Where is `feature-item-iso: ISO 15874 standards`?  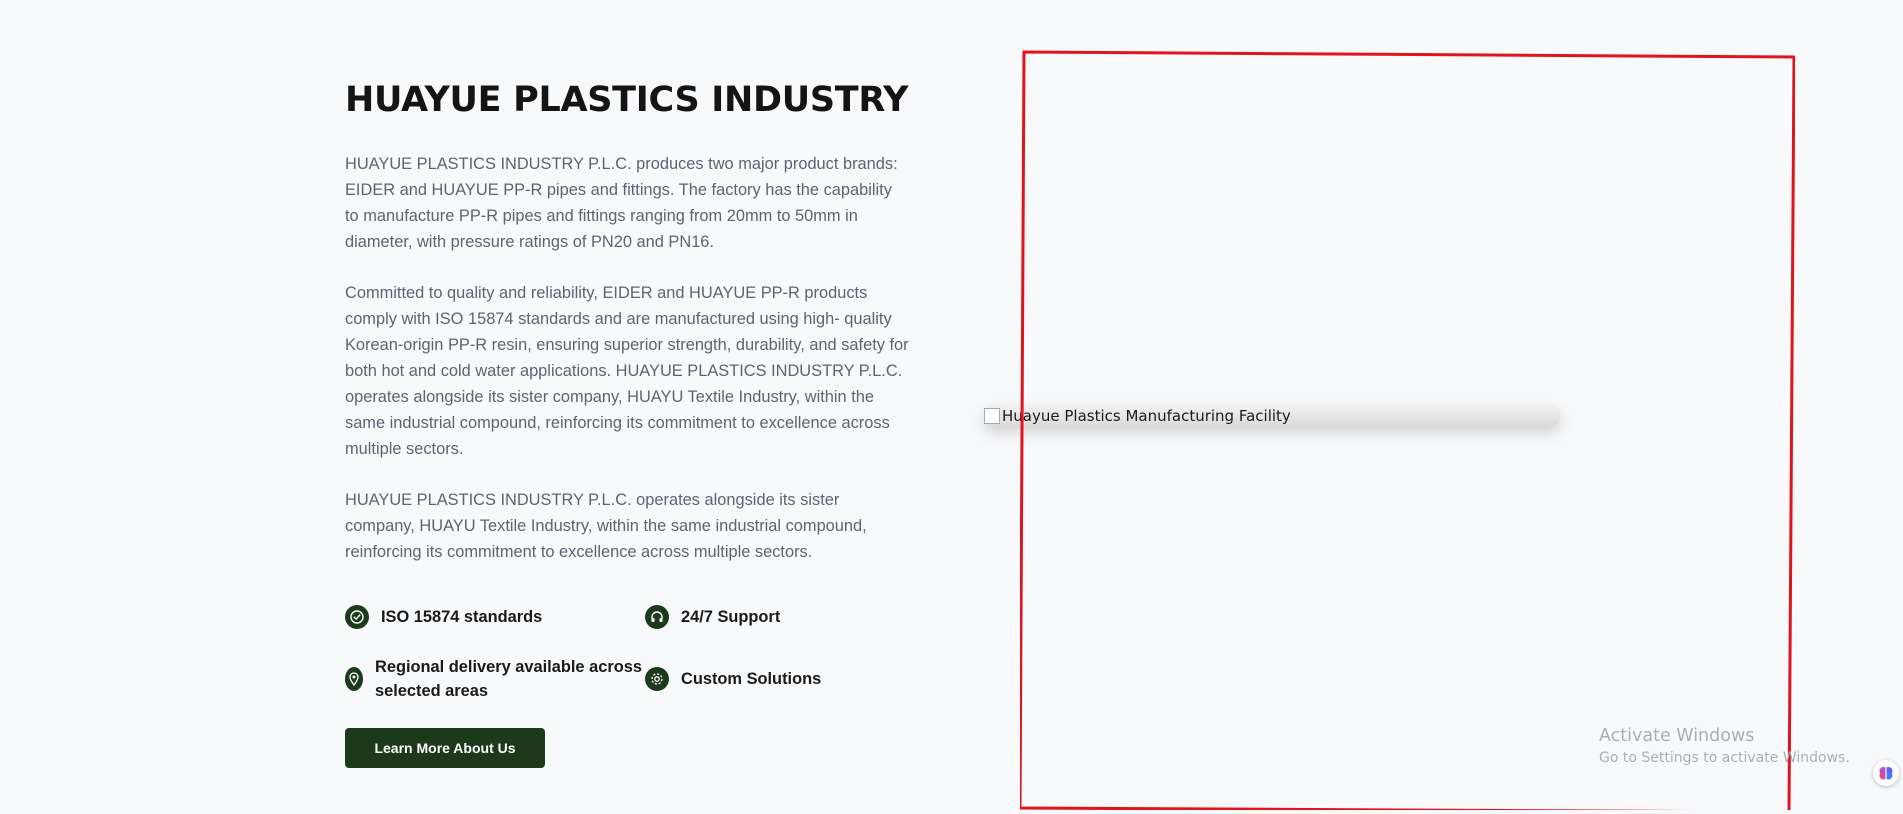 feature-item-iso: ISO 15874 standards is located at coordinates (495, 617).